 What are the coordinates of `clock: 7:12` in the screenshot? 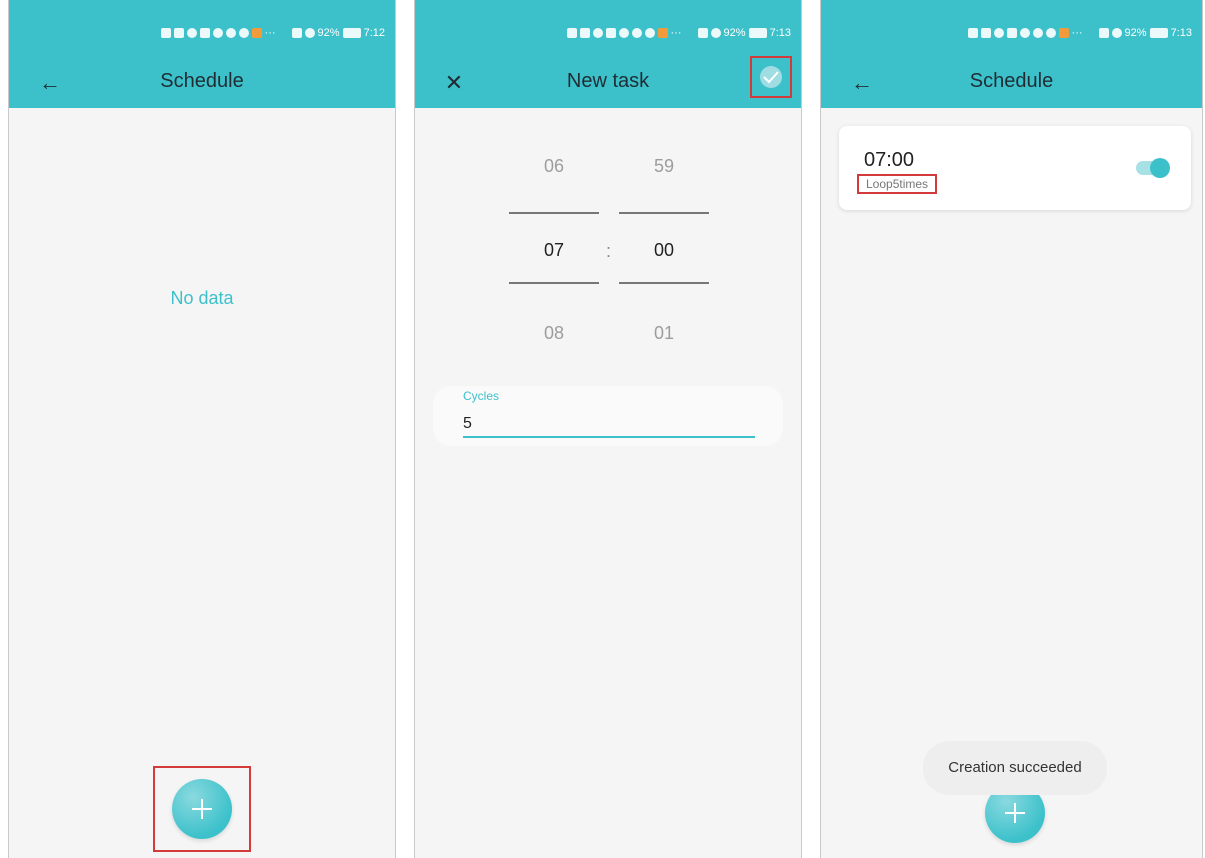 It's located at (374, 33).